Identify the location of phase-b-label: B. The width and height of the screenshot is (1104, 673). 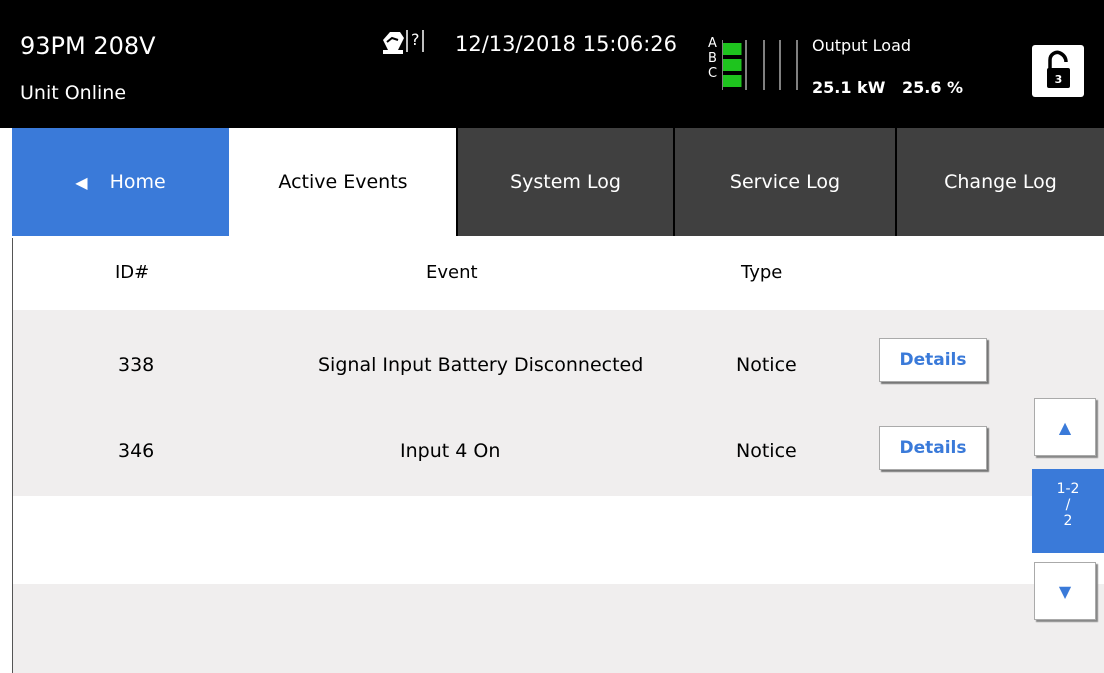
(712, 58).